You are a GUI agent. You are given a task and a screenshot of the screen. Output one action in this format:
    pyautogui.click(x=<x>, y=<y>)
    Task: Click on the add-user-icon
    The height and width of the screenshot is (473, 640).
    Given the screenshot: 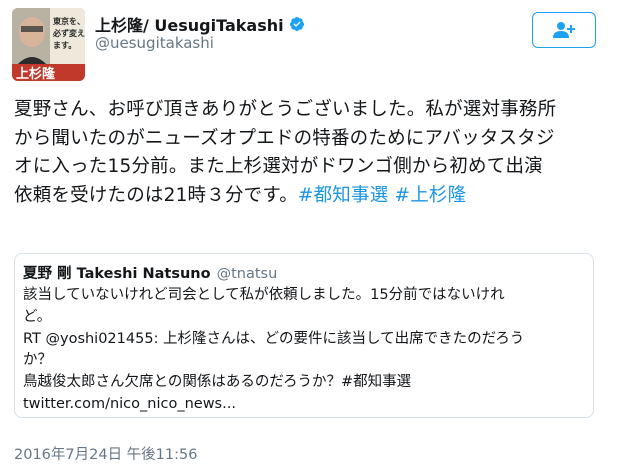 What is the action you would take?
    pyautogui.click(x=564, y=30)
    